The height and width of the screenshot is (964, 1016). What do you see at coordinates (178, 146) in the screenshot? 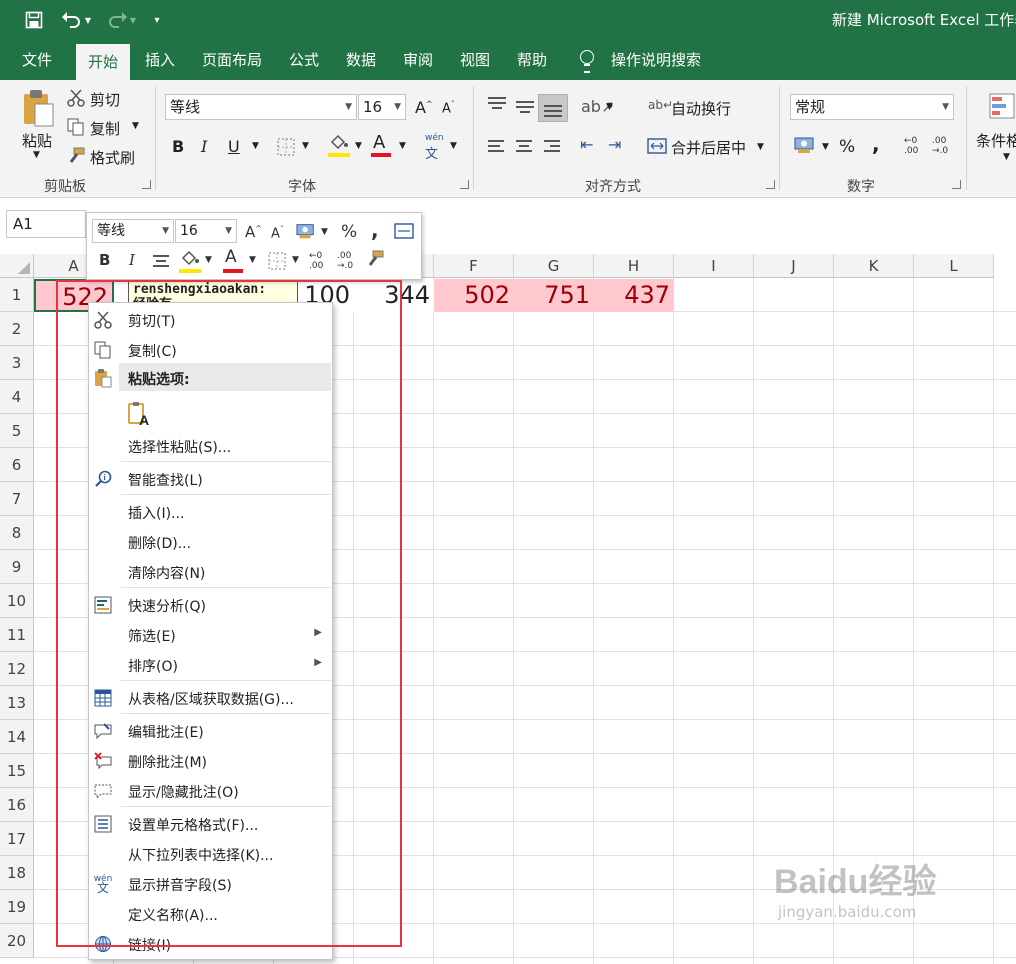
I see `bold-button: B` at bounding box center [178, 146].